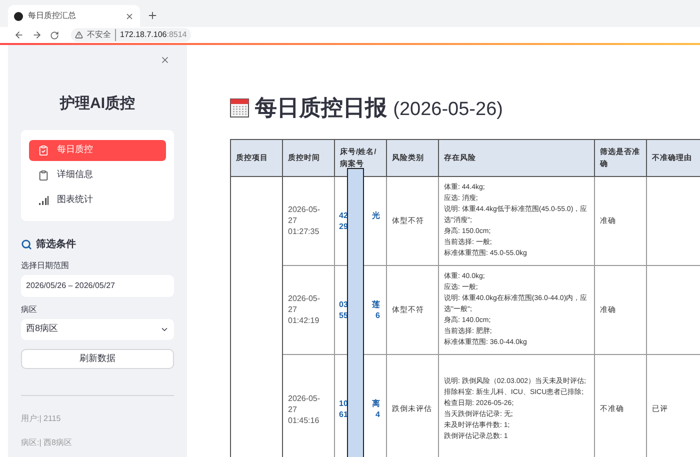 This screenshot has height=457, width=700. I want to click on nav-item: 详细信息, so click(97, 175).